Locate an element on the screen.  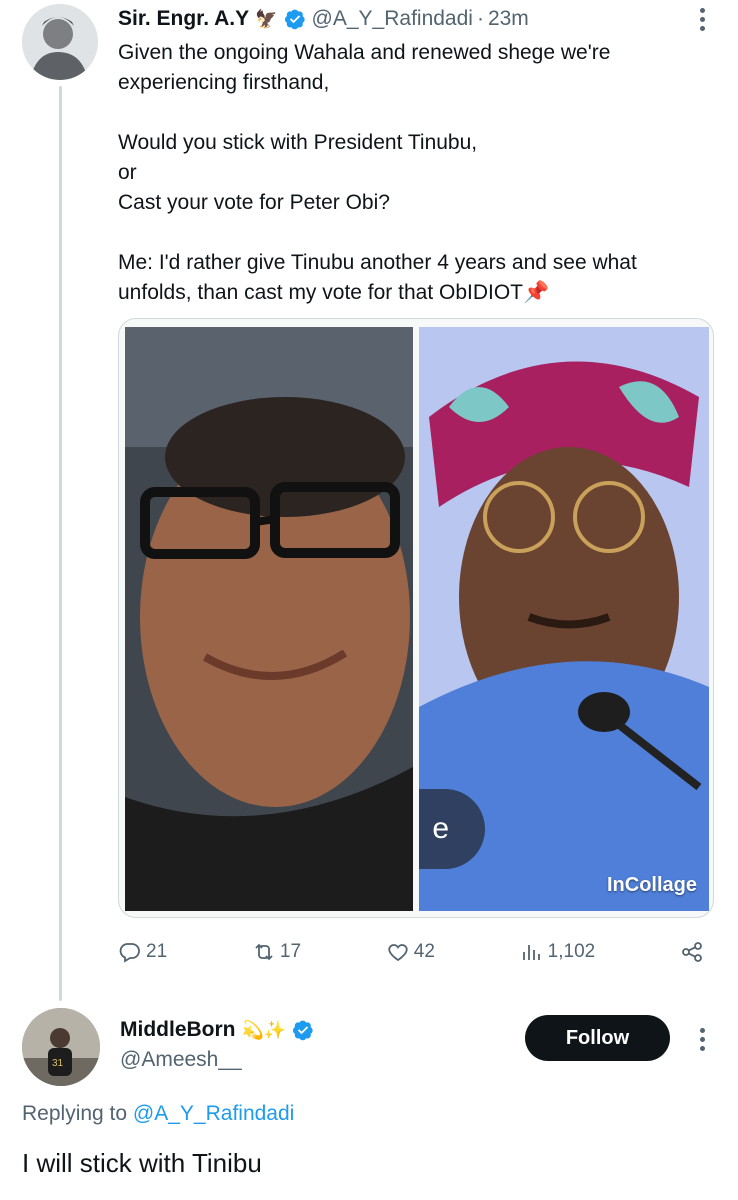
replying-to-label: Replying to is located at coordinates (75, 1113).